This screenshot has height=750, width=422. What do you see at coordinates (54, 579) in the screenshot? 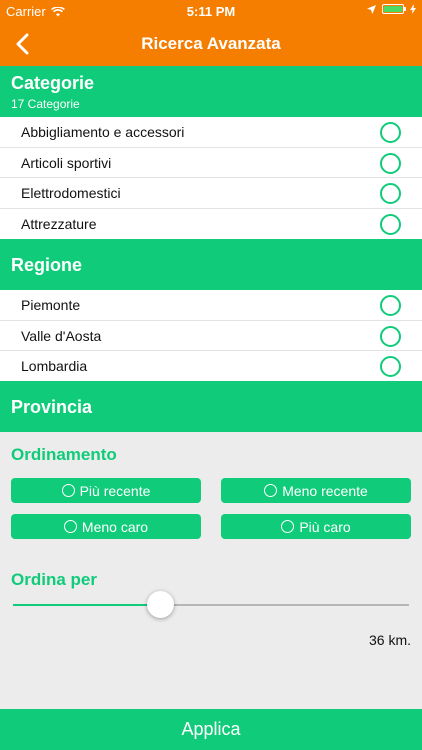
I see `ordina-per-title: Ordina per` at bounding box center [54, 579].